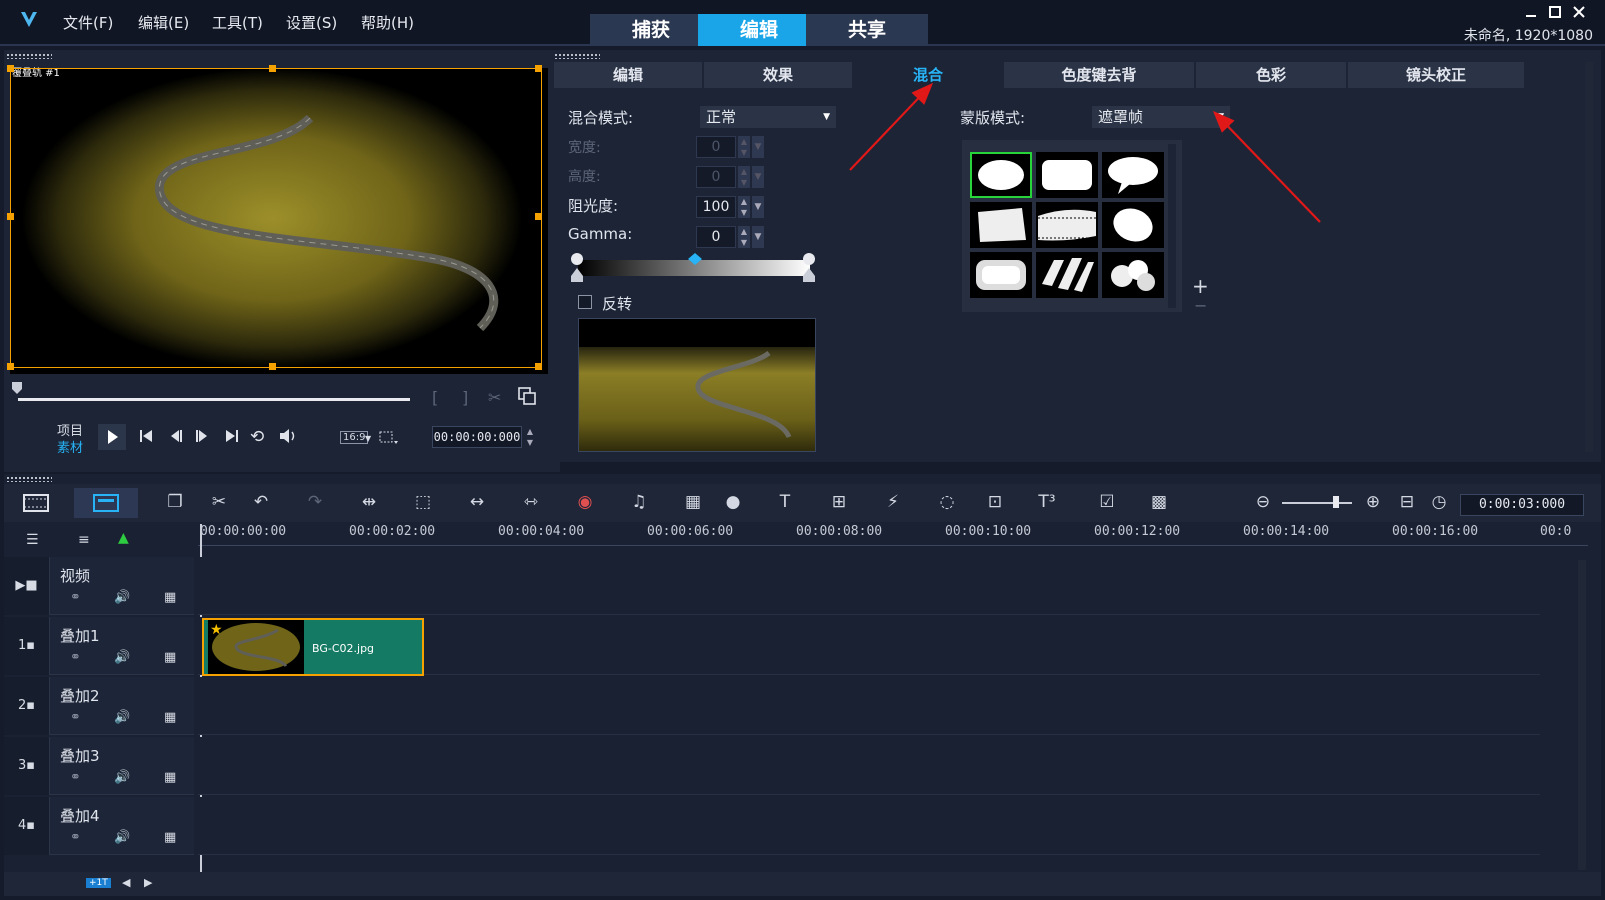  What do you see at coordinates (1407, 502) in the screenshot?
I see `fit-project-icon: ⊟` at bounding box center [1407, 502].